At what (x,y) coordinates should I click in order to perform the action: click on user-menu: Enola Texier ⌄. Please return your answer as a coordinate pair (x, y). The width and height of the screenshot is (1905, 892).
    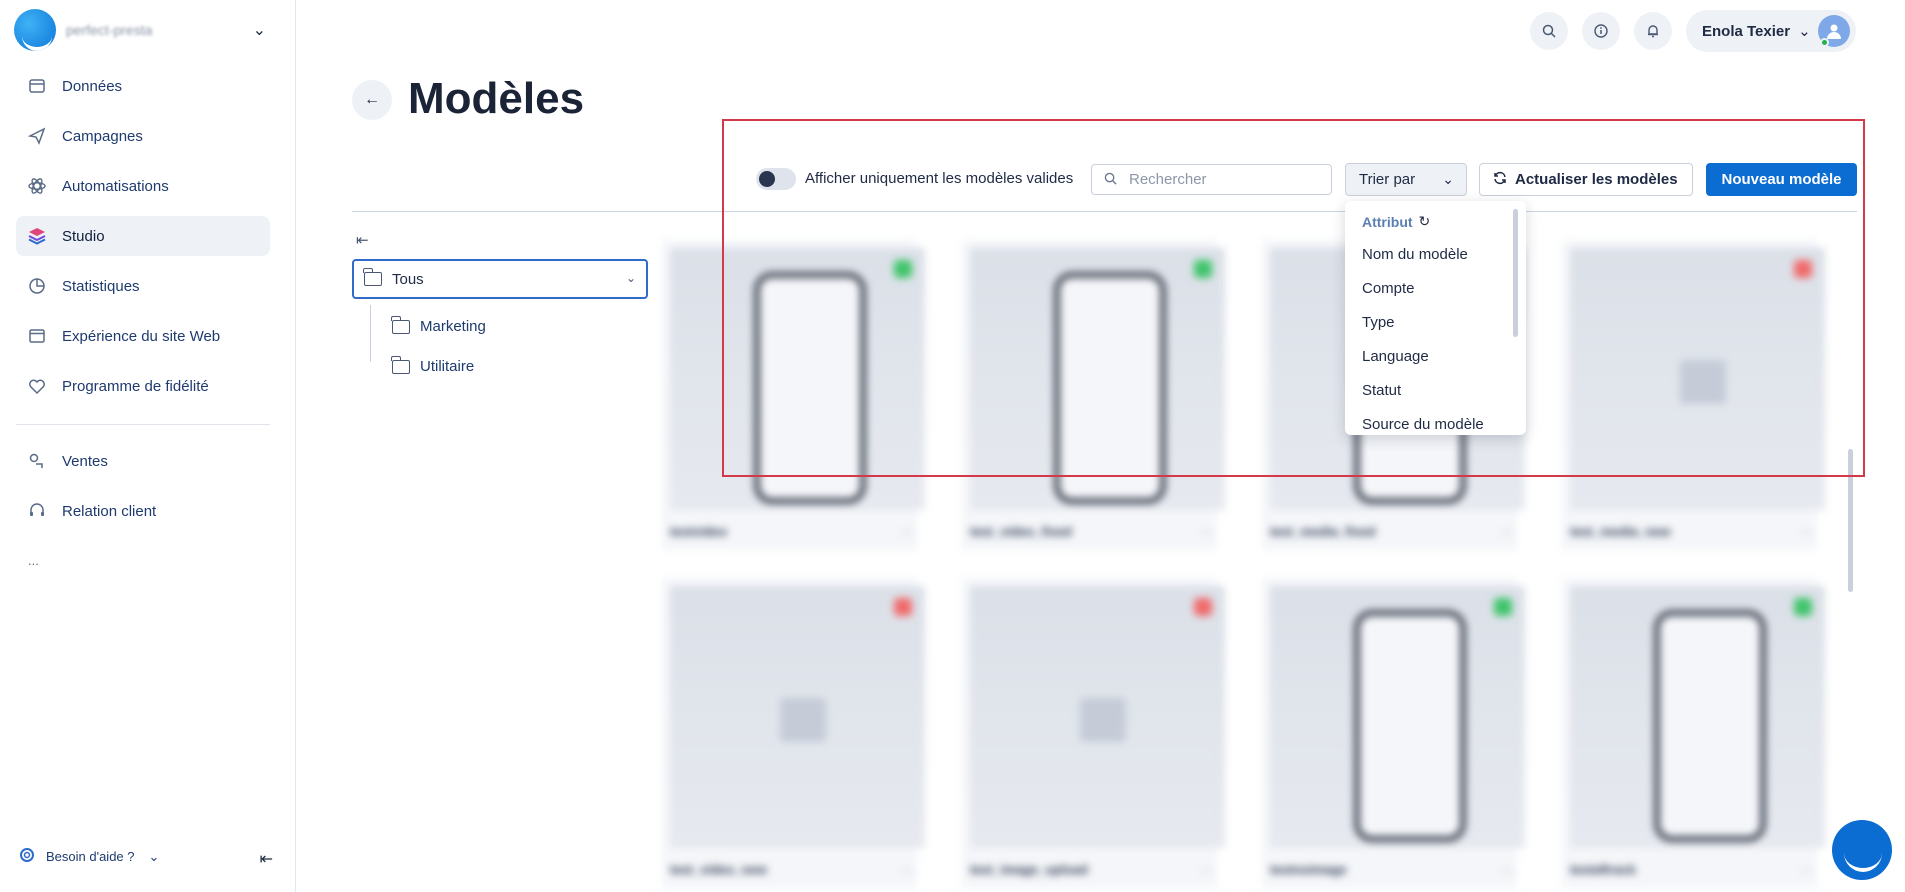
    Looking at the image, I should click on (1771, 31).